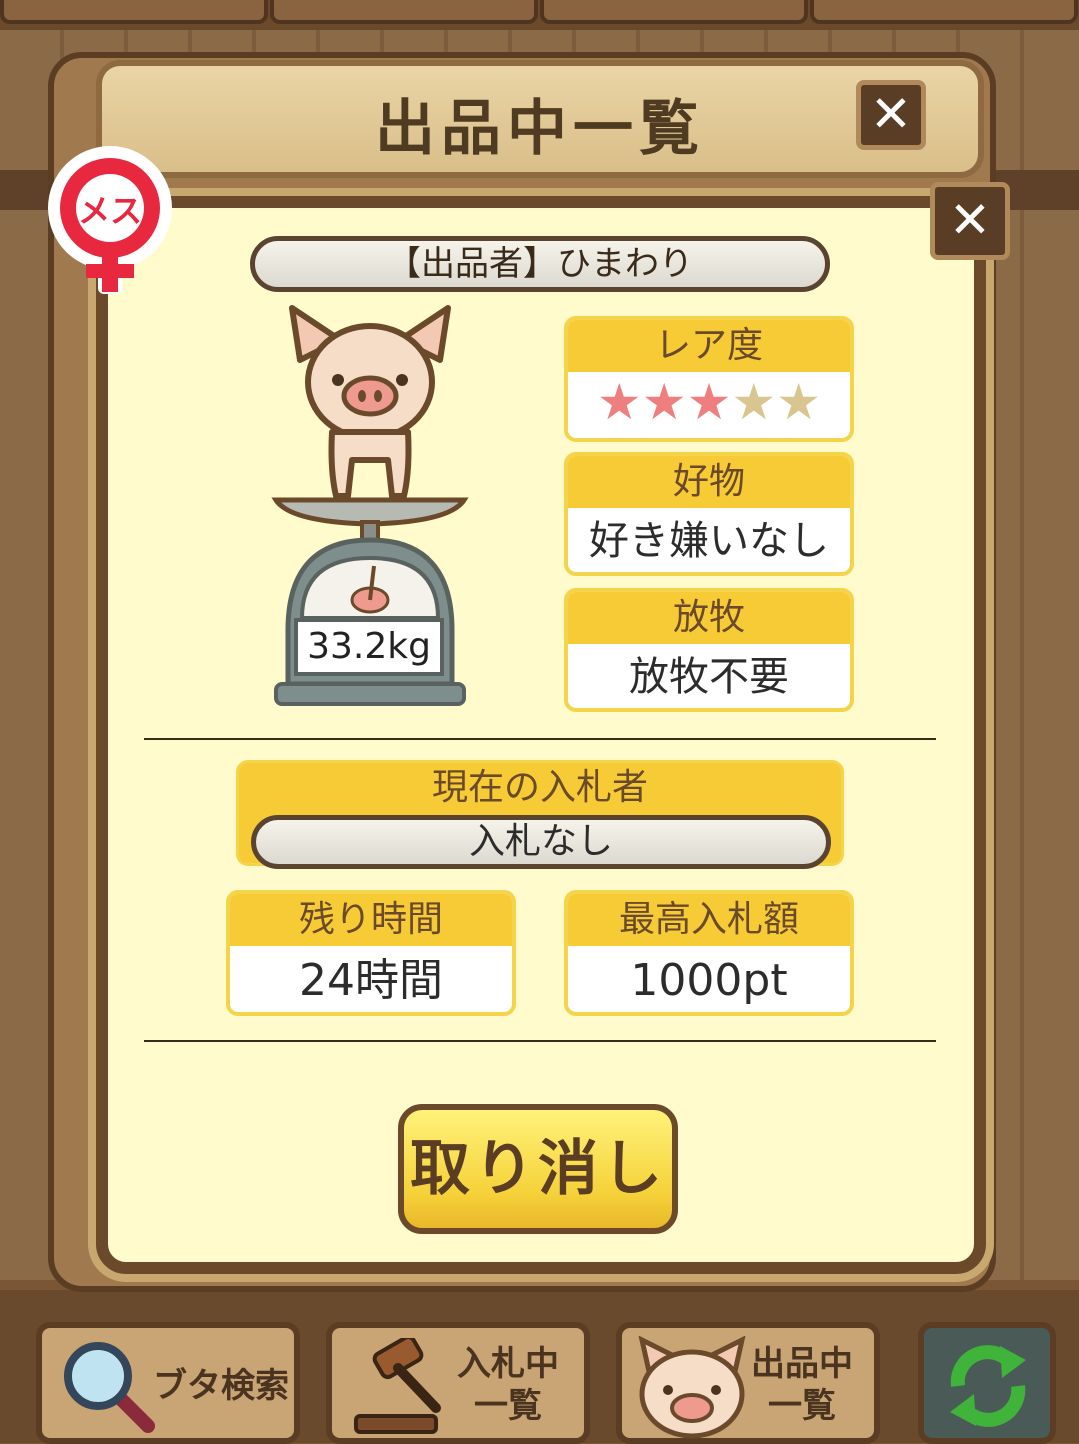 Image resolution: width=1079 pixels, height=1444 pixels. I want to click on magnifier-icon, so click(109, 1387).